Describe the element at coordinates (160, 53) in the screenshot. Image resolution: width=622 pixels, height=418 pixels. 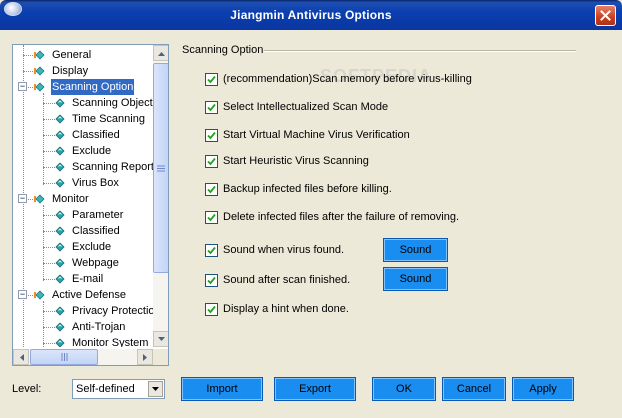
I see `scroll-up-button` at that location.